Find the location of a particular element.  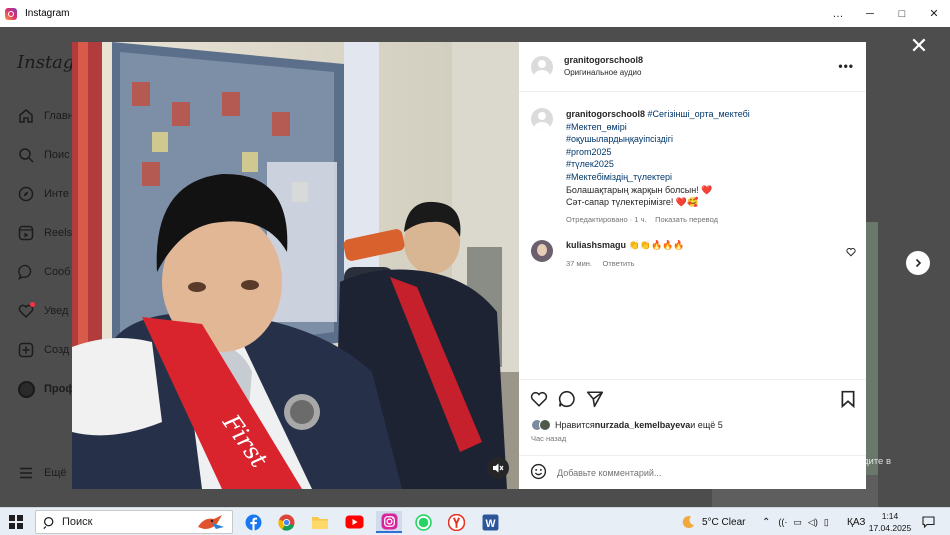

display-icon: ▭ is located at coordinates (797, 522).